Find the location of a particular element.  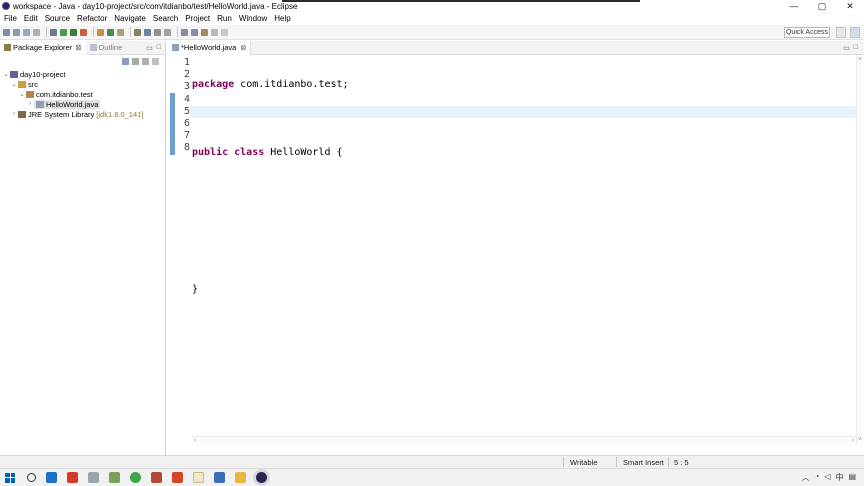

tab-package-explorer: Package Explorer ⊠ is located at coordinates (43, 47).